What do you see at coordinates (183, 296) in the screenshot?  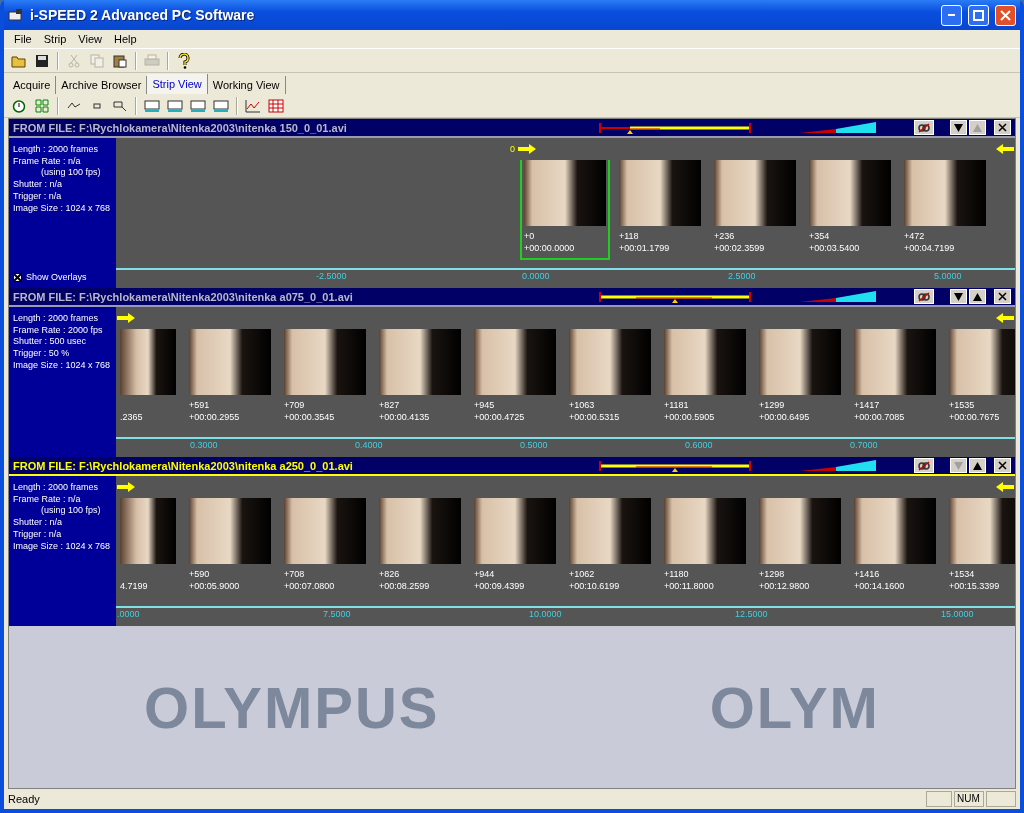 I see `strip-title: FROM FILE: F:\Rychlokamera\Nitenka2003\nitenka a075_0_01.avi` at bounding box center [183, 296].